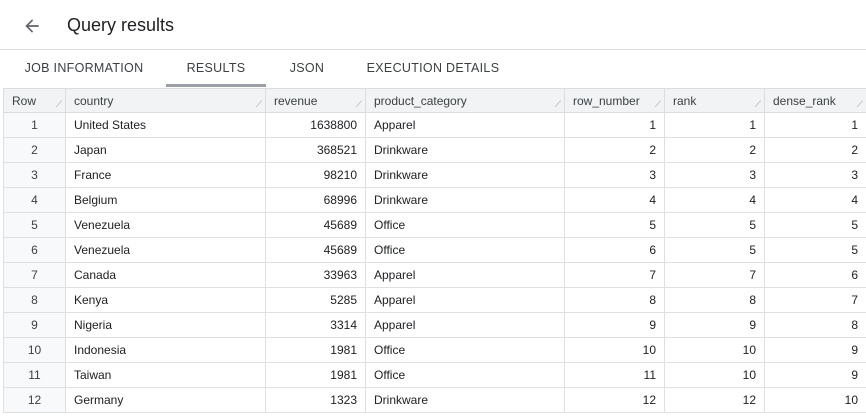 The height and width of the screenshot is (416, 866). I want to click on table-row: 5 Venezuela 45689 Office 5 5 5, so click(434, 225).